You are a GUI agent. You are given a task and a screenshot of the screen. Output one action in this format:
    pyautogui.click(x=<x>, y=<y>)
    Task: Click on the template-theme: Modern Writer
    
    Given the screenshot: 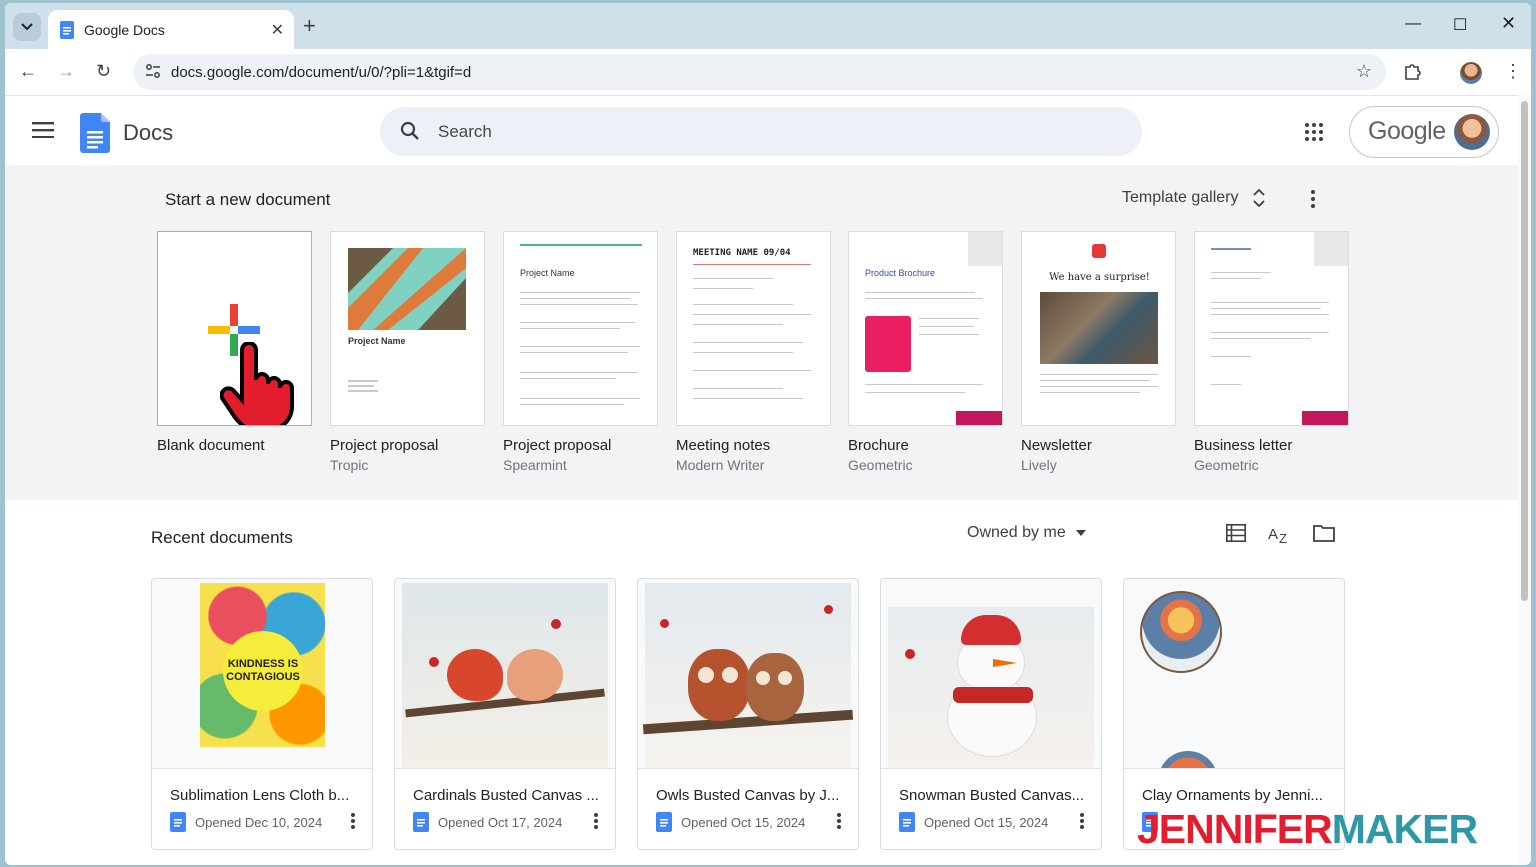 What is the action you would take?
    pyautogui.click(x=720, y=465)
    